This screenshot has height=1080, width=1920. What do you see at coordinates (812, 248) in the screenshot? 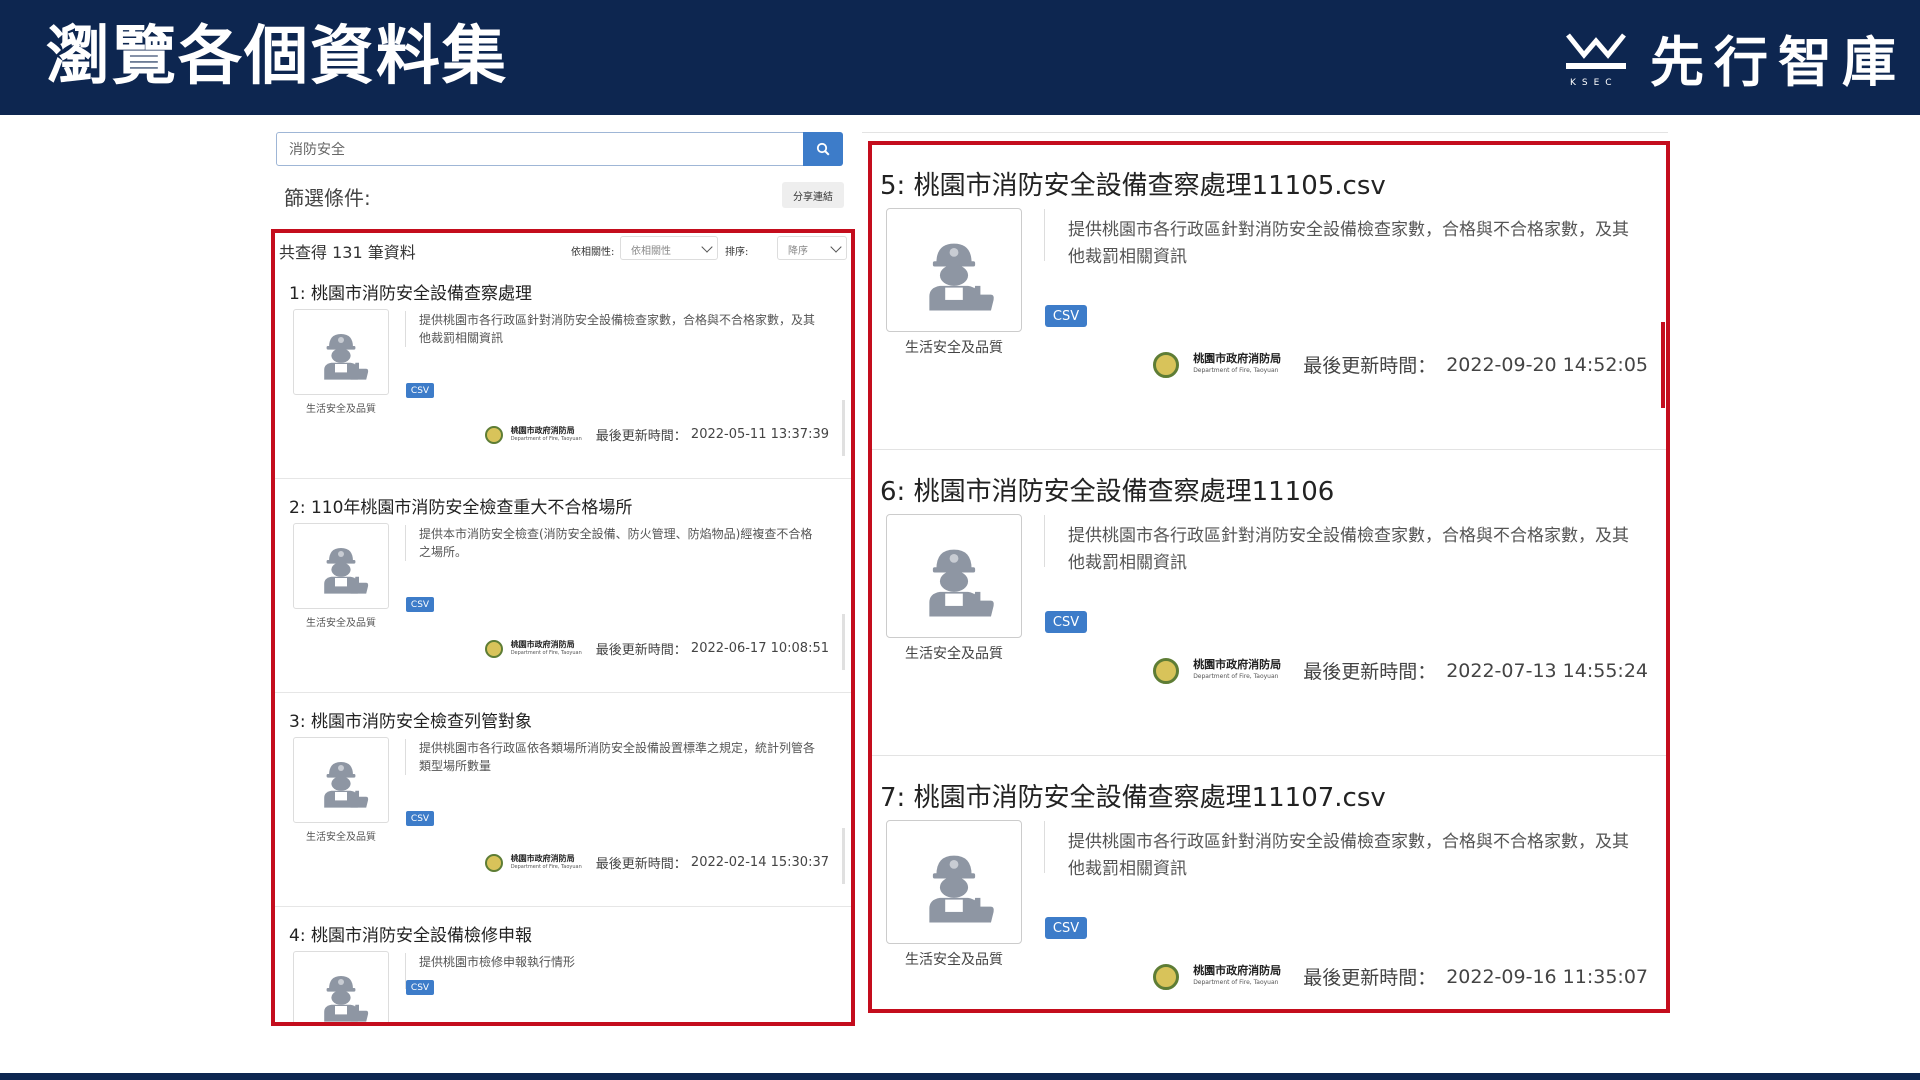
I see `sort-select: 降序` at bounding box center [812, 248].